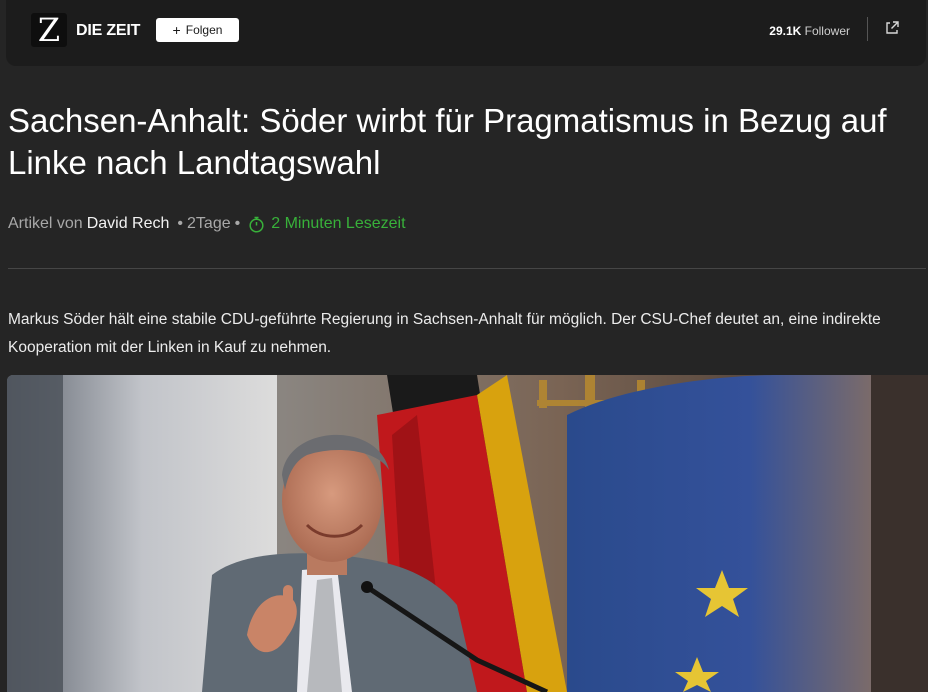 The width and height of the screenshot is (928, 692). I want to click on publisher-name: DIE ZEIT, so click(108, 31).